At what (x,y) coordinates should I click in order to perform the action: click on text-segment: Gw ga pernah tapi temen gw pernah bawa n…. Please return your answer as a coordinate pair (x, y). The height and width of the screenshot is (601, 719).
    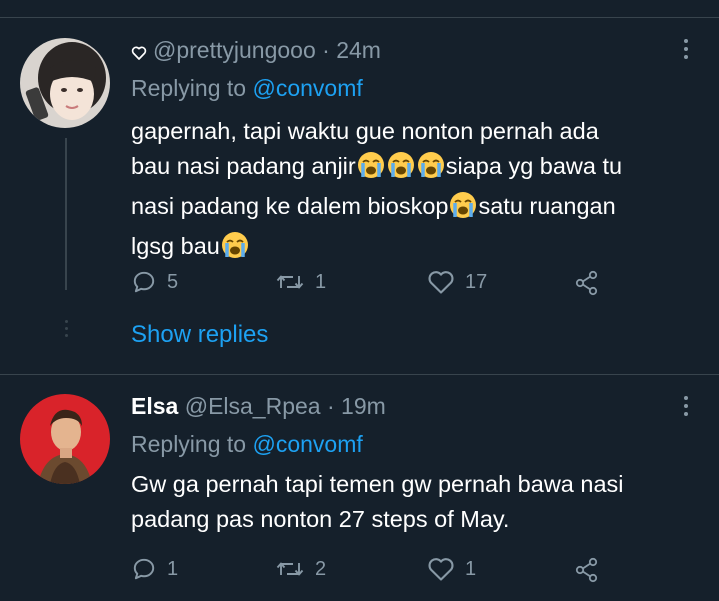
    Looking at the image, I should click on (377, 484).